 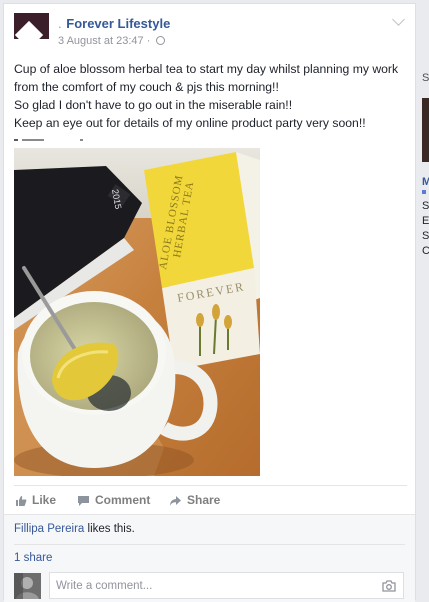 I want to click on share-button: Share, so click(x=194, y=500).